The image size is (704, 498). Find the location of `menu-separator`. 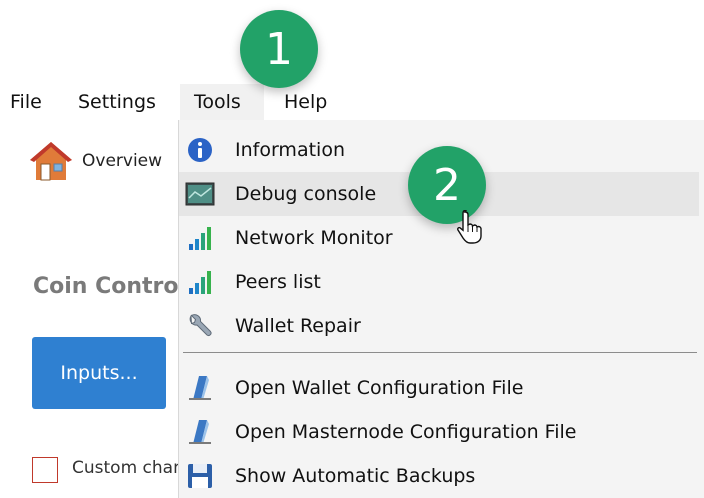

menu-separator is located at coordinates (440, 352).